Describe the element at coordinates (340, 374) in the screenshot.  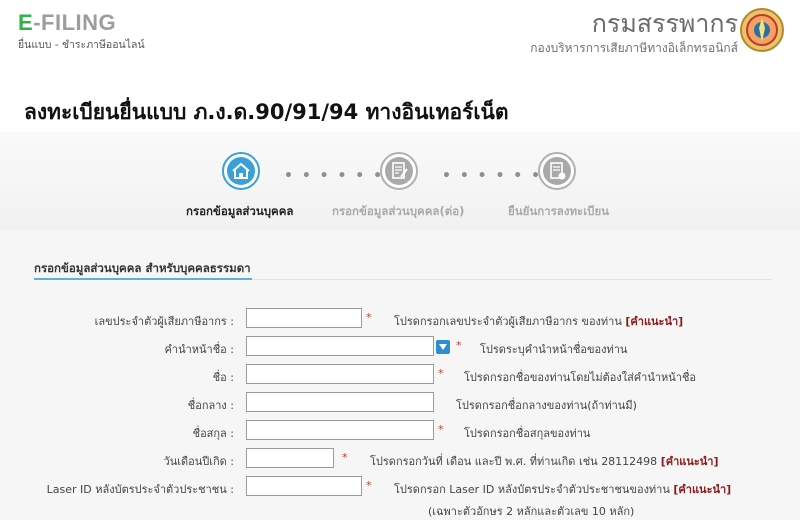
I see `first-name-input` at that location.